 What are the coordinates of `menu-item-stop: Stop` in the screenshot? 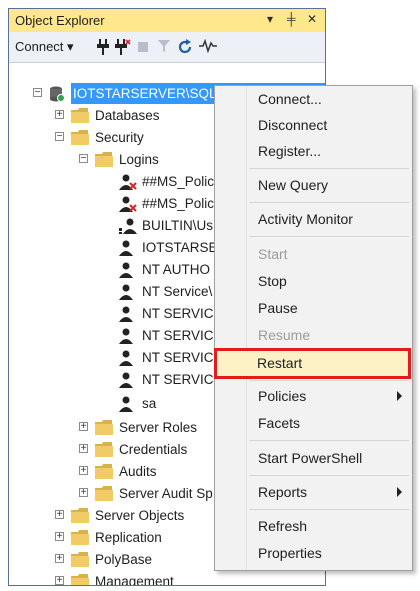 It's located at (329, 282).